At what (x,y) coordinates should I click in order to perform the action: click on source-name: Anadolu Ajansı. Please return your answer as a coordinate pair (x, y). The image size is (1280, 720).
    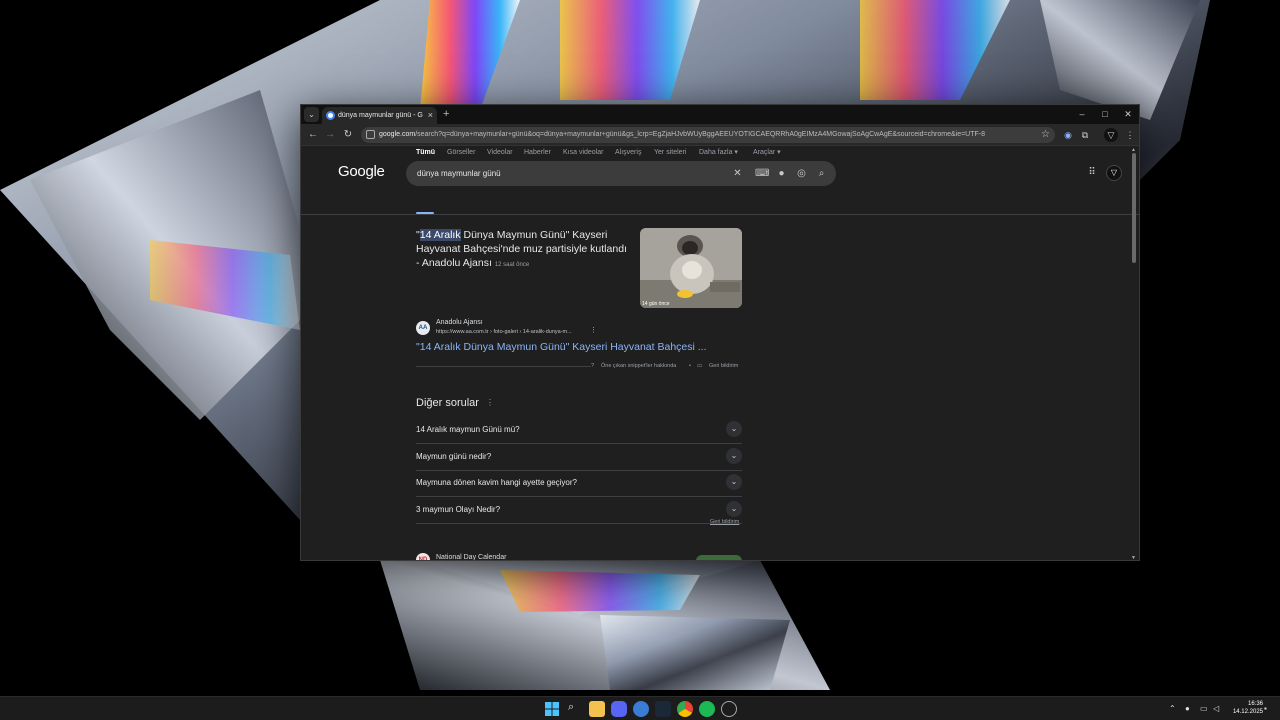
    Looking at the image, I should click on (459, 322).